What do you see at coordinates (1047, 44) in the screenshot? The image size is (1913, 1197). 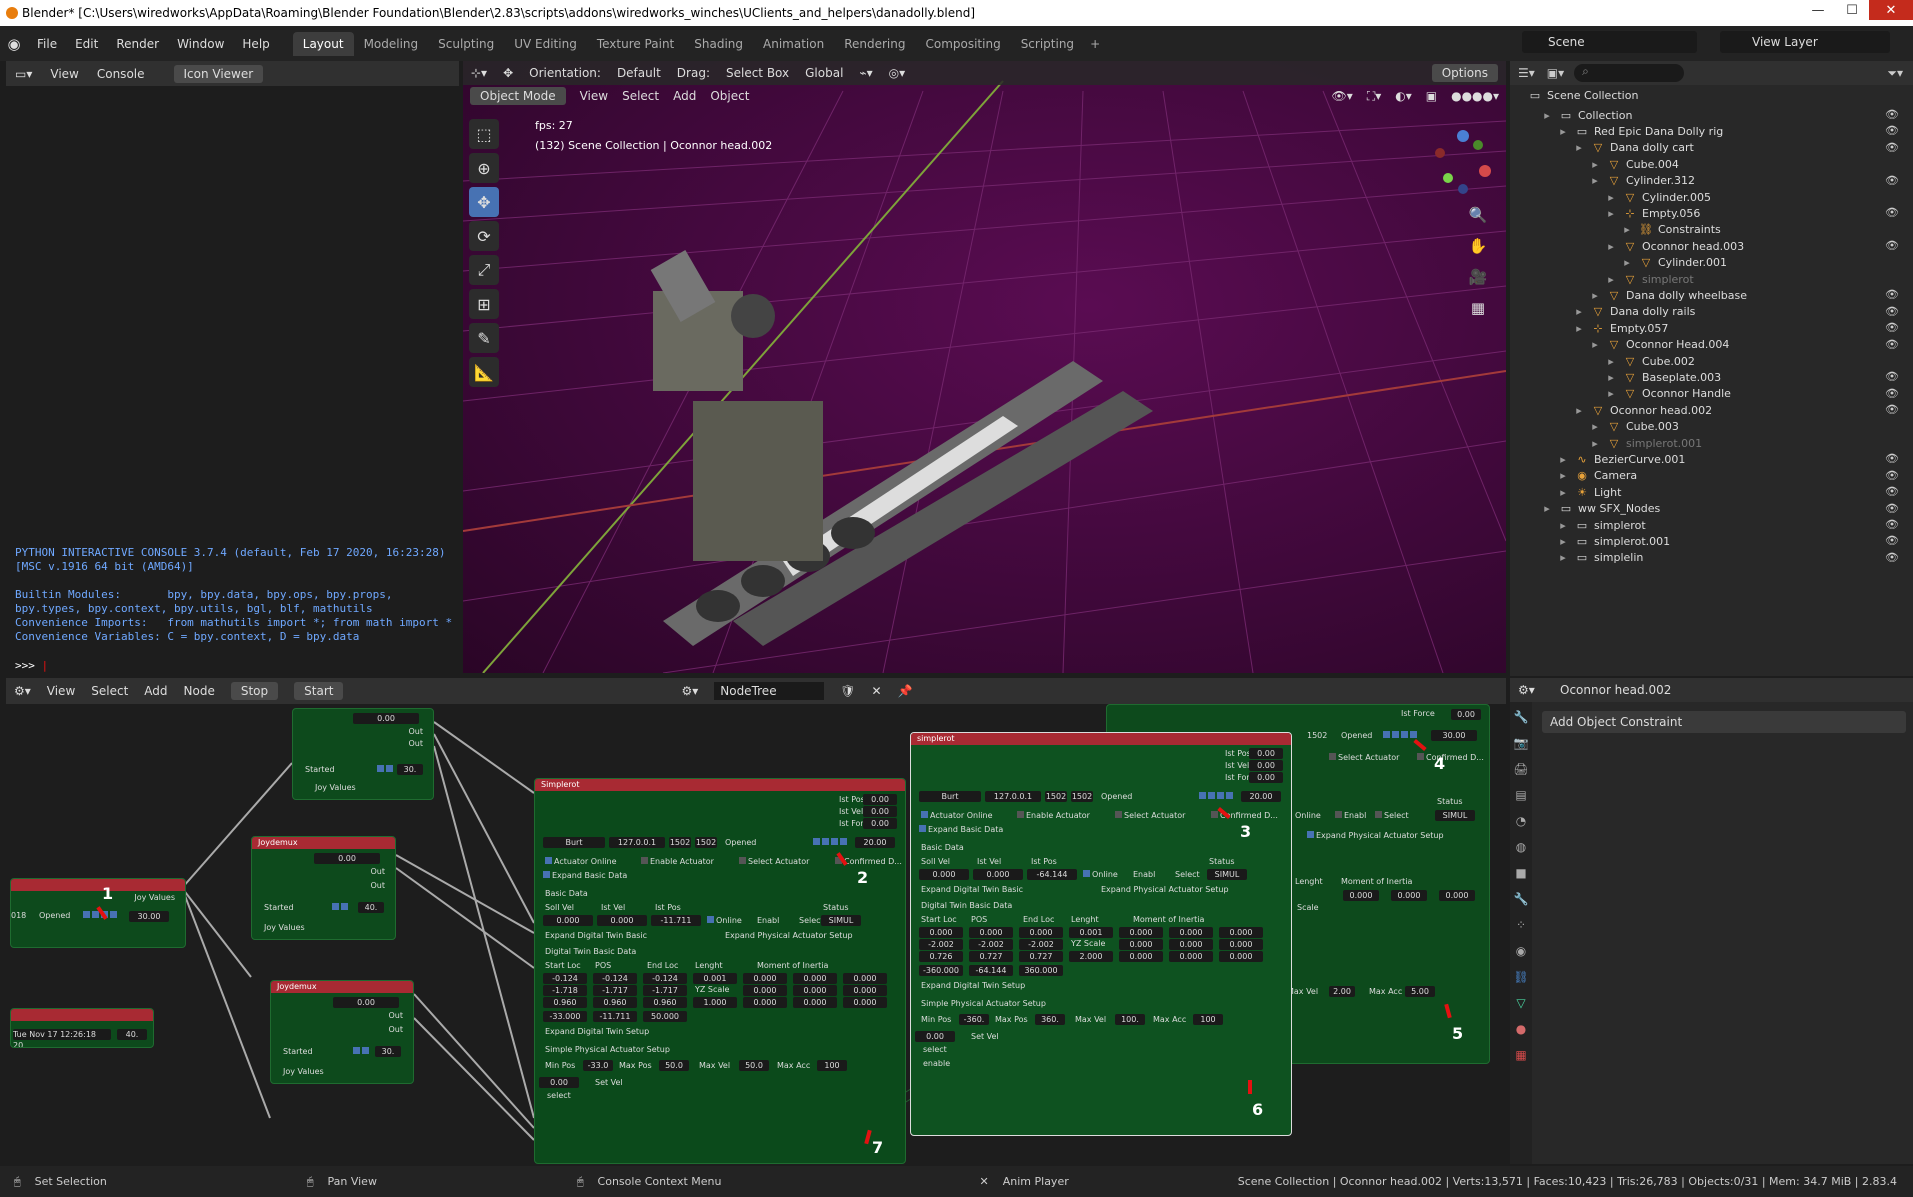 I see `tab-scripting: Scripting` at bounding box center [1047, 44].